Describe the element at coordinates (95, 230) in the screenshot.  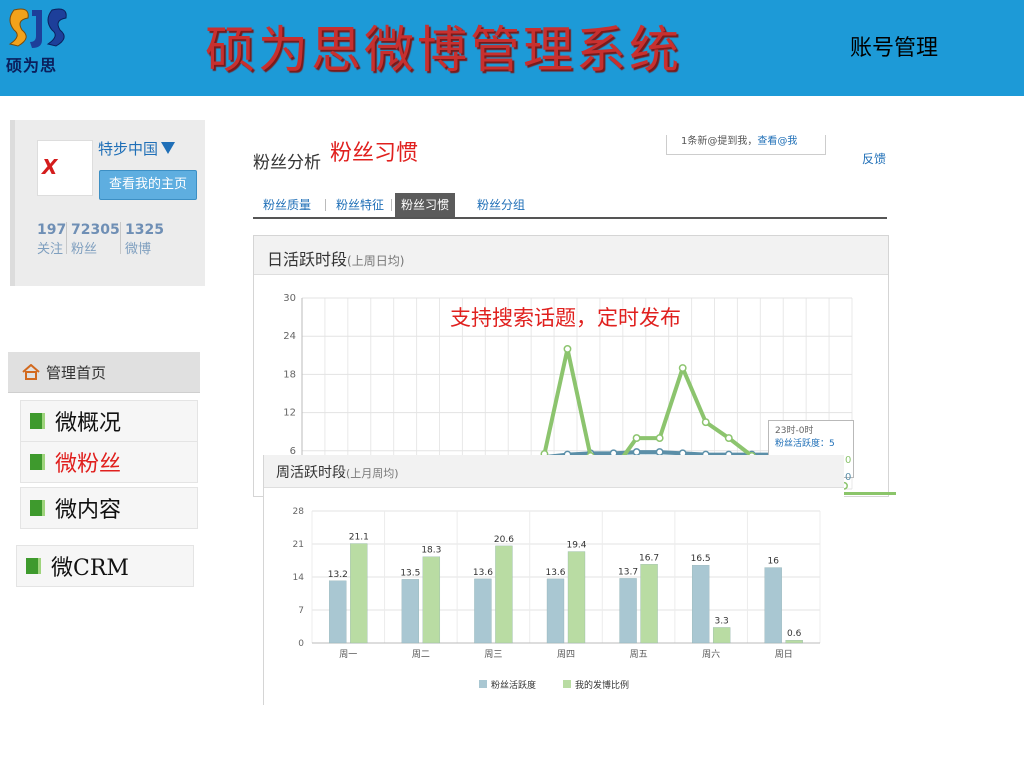
I see `stat-value: 72305` at that location.